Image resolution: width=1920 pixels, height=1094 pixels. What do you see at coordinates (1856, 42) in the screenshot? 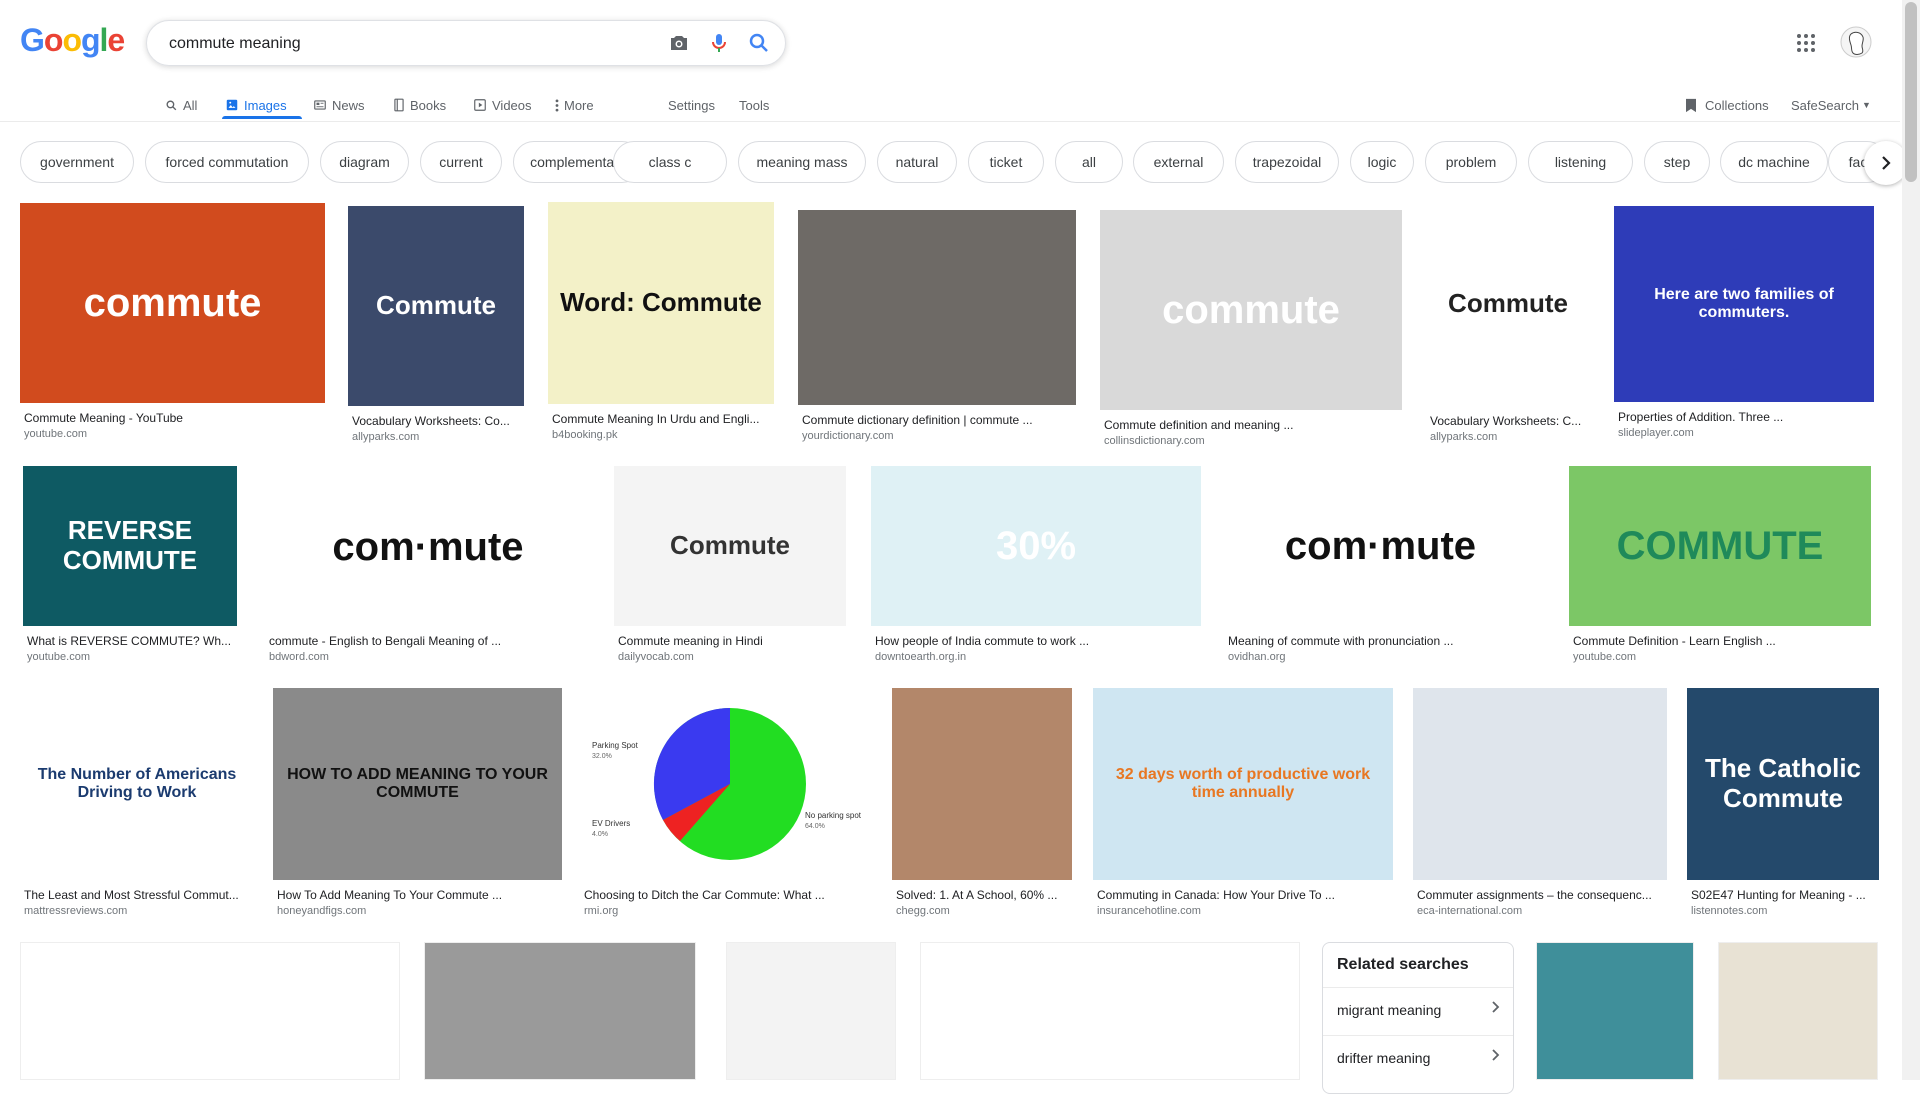
I see `account-avatar-icon` at bounding box center [1856, 42].